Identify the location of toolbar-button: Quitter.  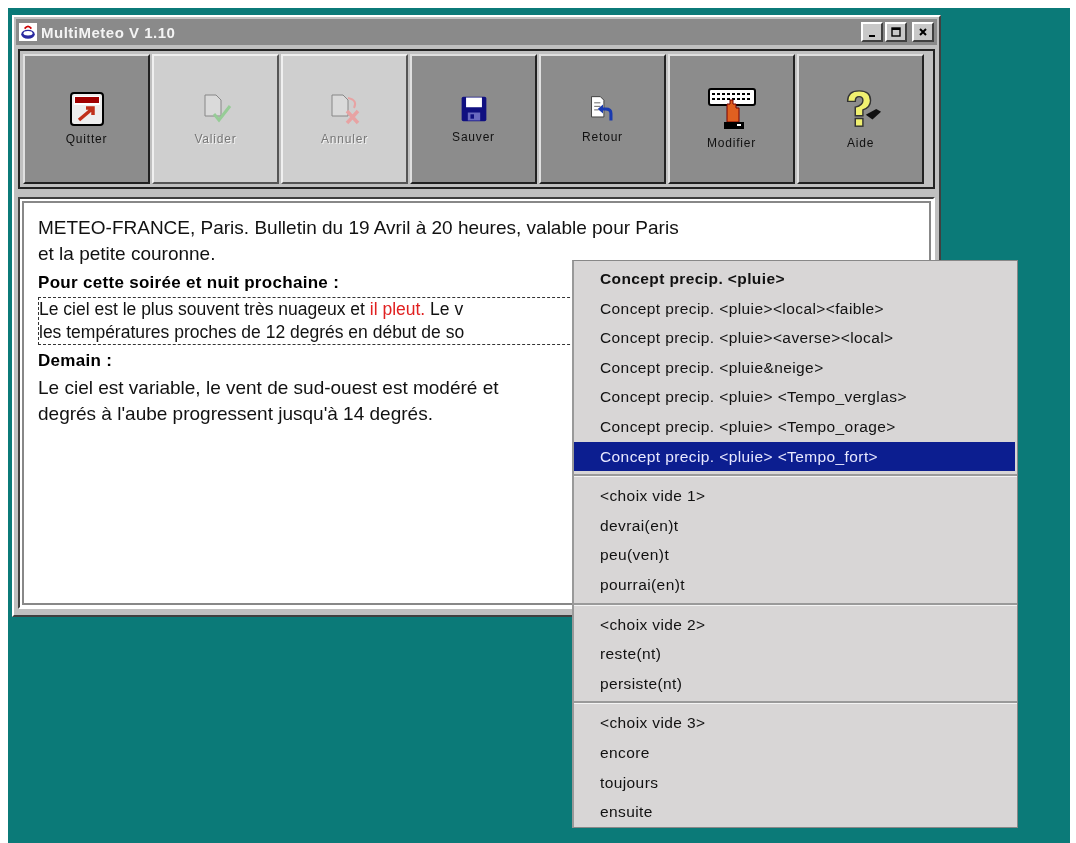
(86, 119).